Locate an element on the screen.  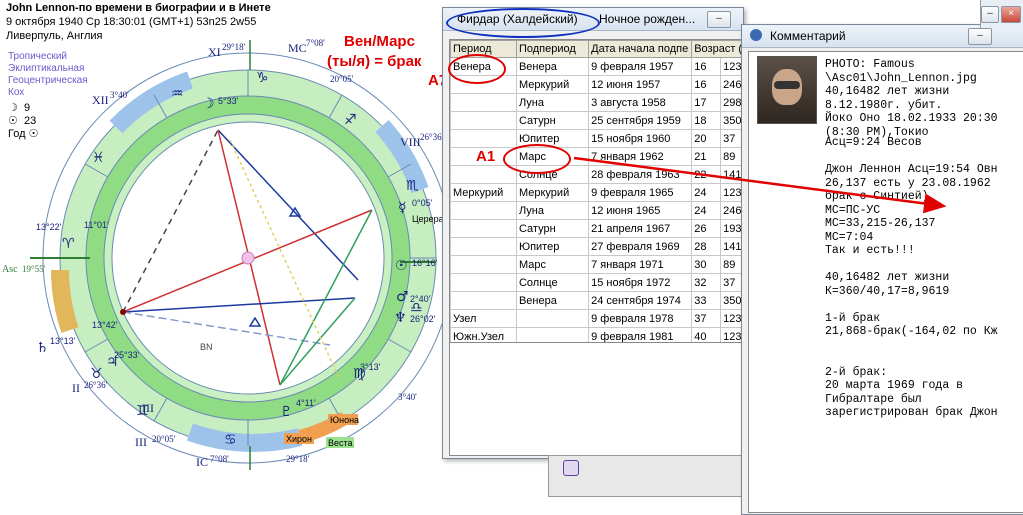
app-icon is located at coordinates (756, 35).